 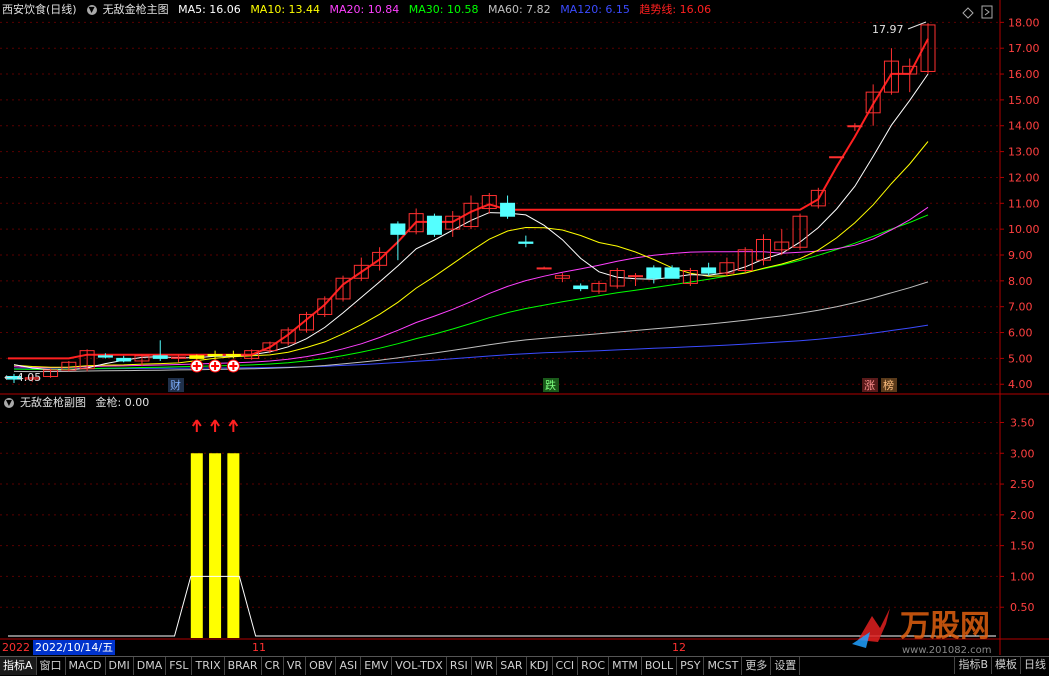 I want to click on main-axis-label: 17.00, so click(x=1024, y=48).